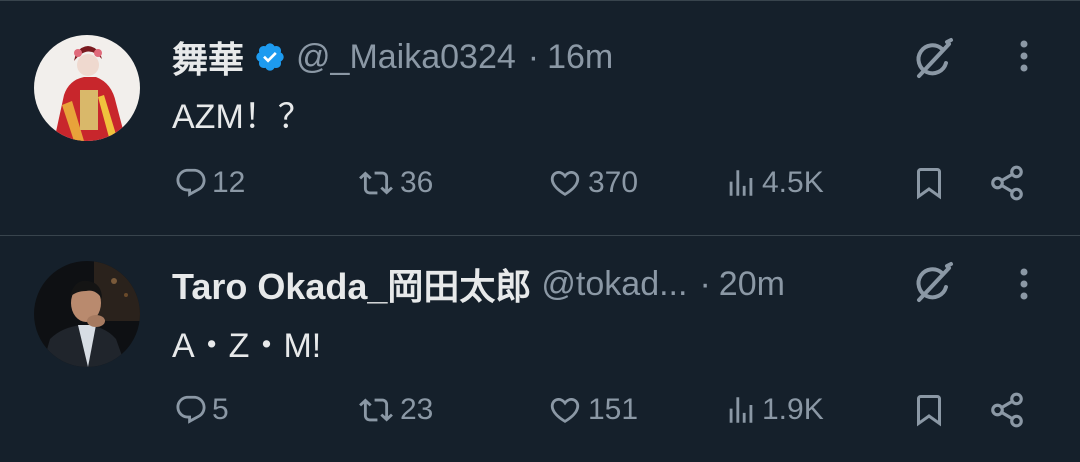  I want to click on tweet-actions: 12 36 370 4.5K, so click(540, 183).